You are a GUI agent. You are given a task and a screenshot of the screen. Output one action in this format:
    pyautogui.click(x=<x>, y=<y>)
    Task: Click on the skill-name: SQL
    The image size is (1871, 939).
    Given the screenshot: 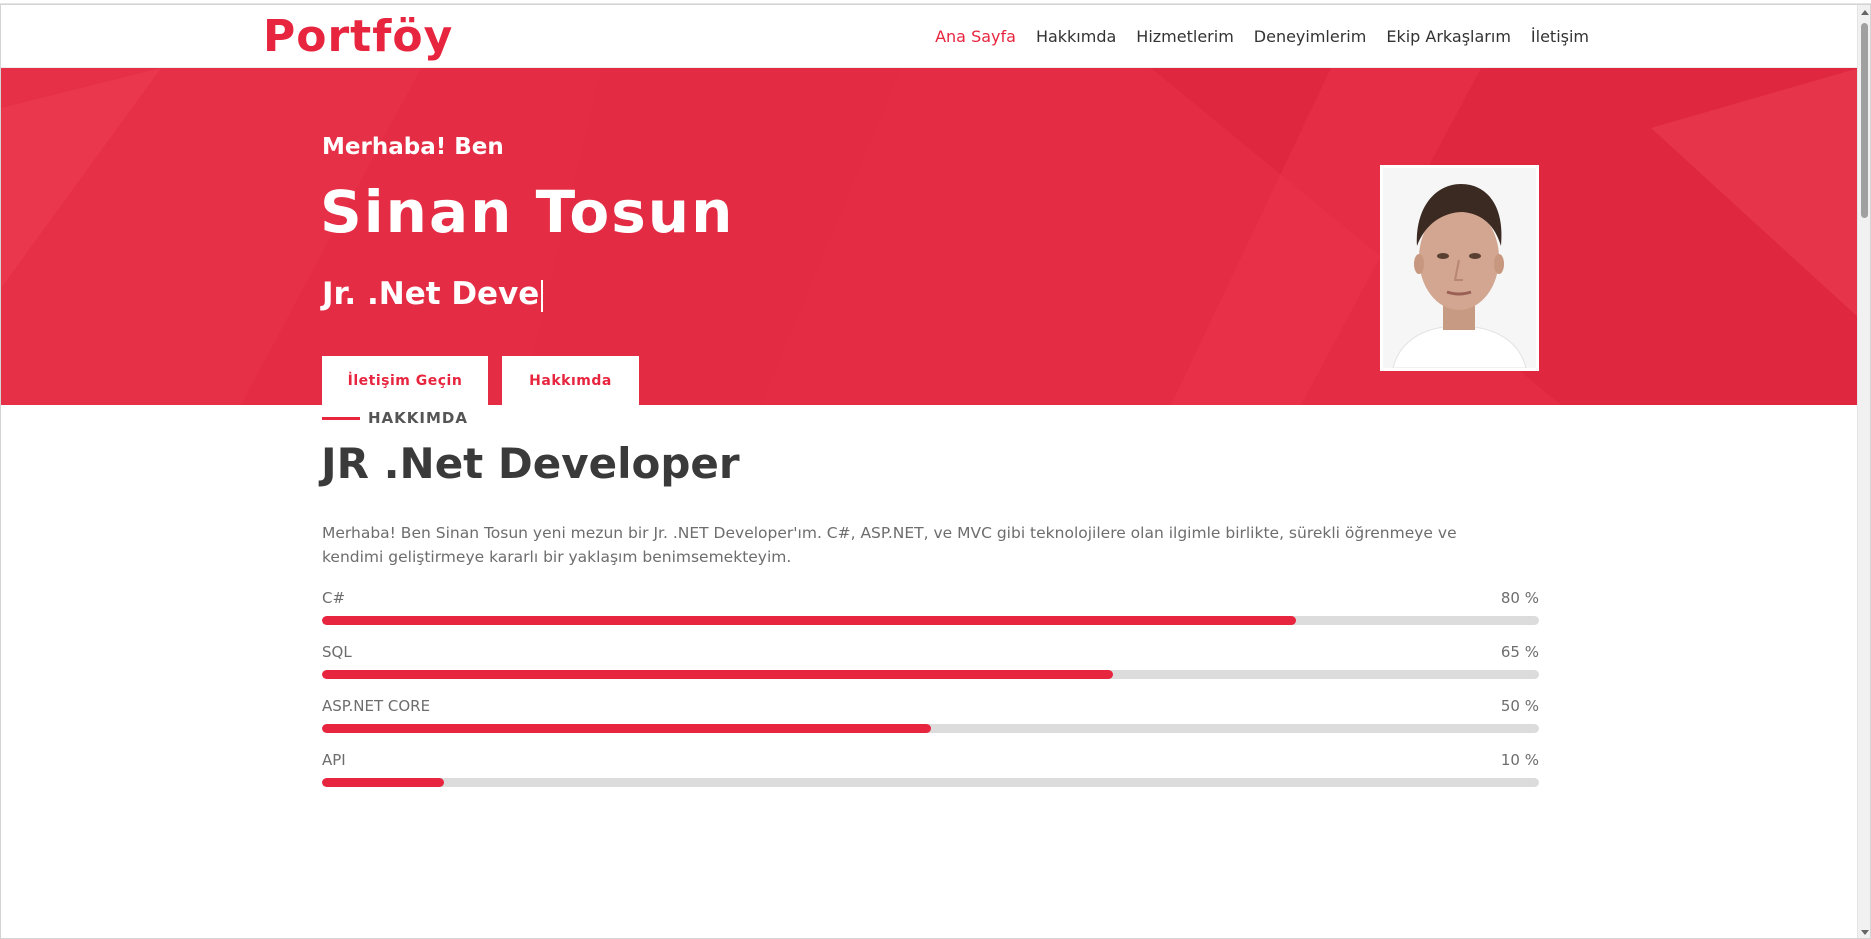 What is the action you would take?
    pyautogui.click(x=337, y=652)
    